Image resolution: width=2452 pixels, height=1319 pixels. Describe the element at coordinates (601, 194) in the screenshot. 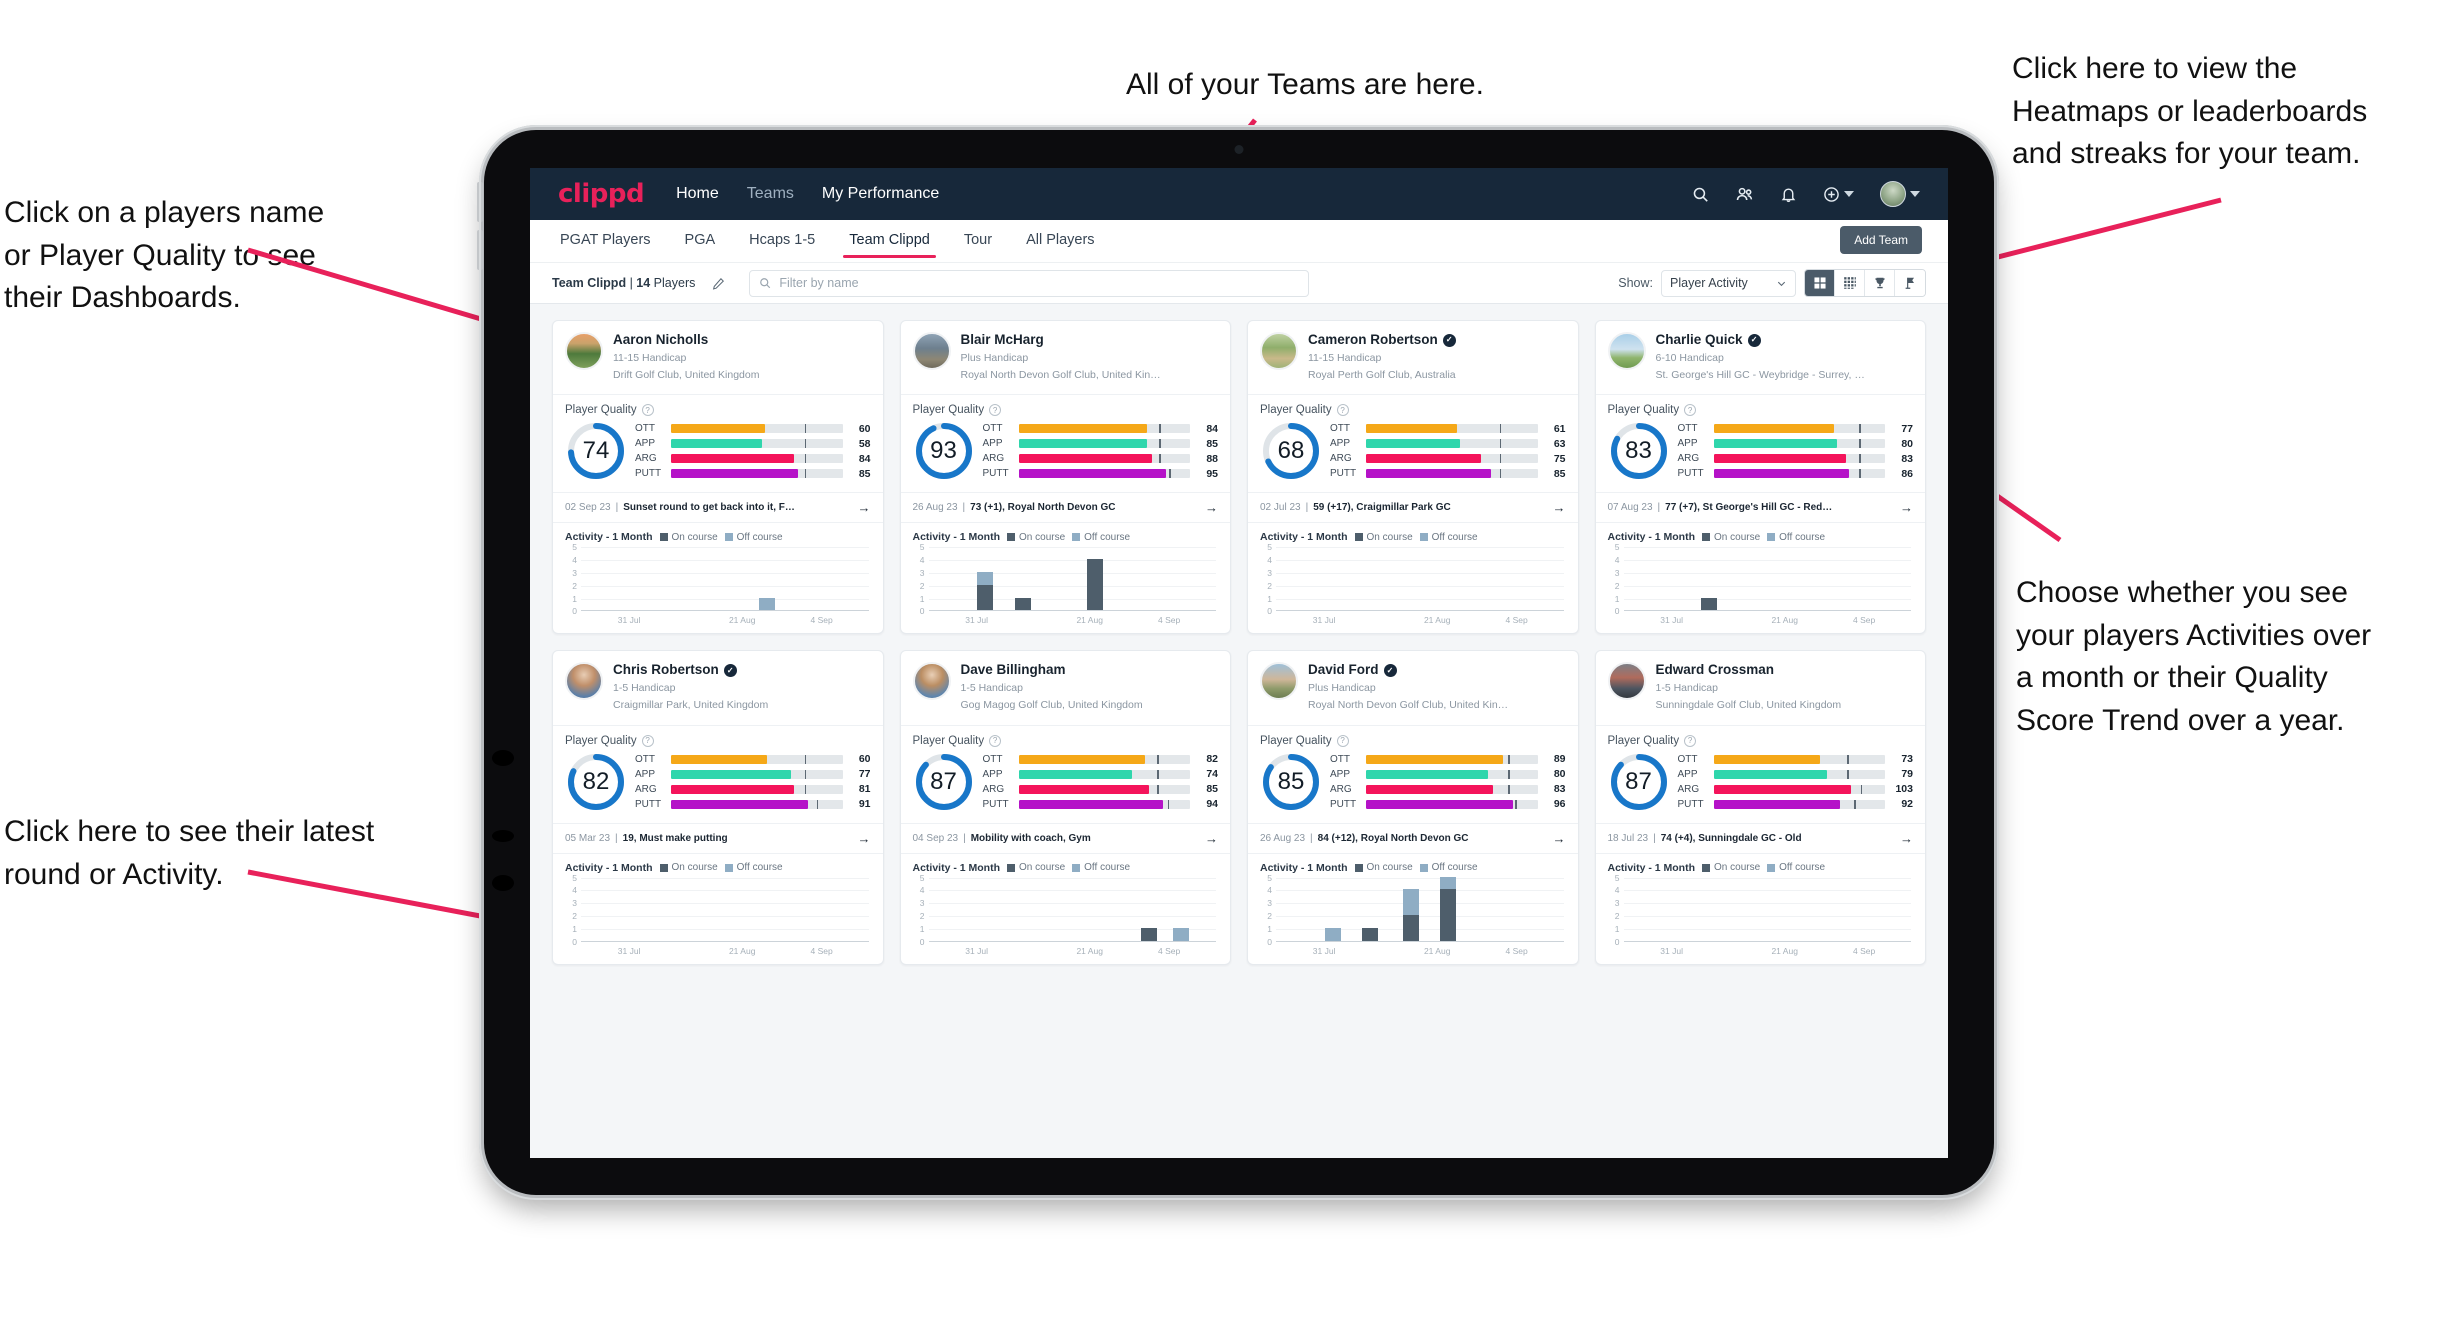

I see `clippd-logo: clippd` at that location.